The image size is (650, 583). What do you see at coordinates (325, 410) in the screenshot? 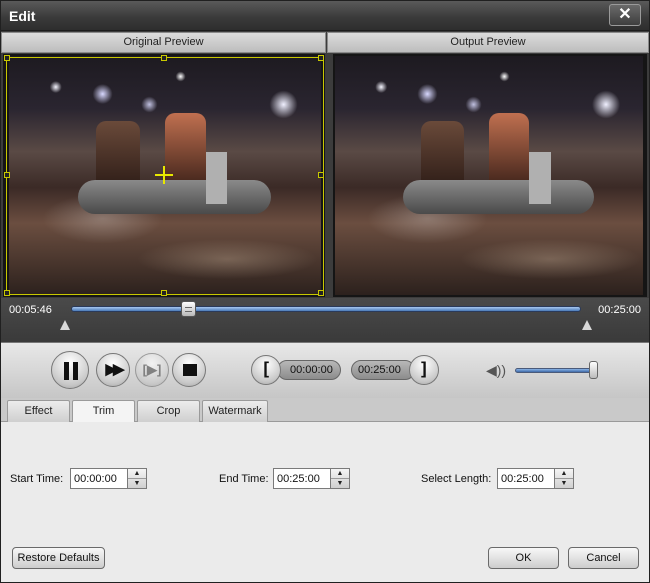
I see `tab-bar: Effect Trim Crop Watermark` at bounding box center [325, 410].